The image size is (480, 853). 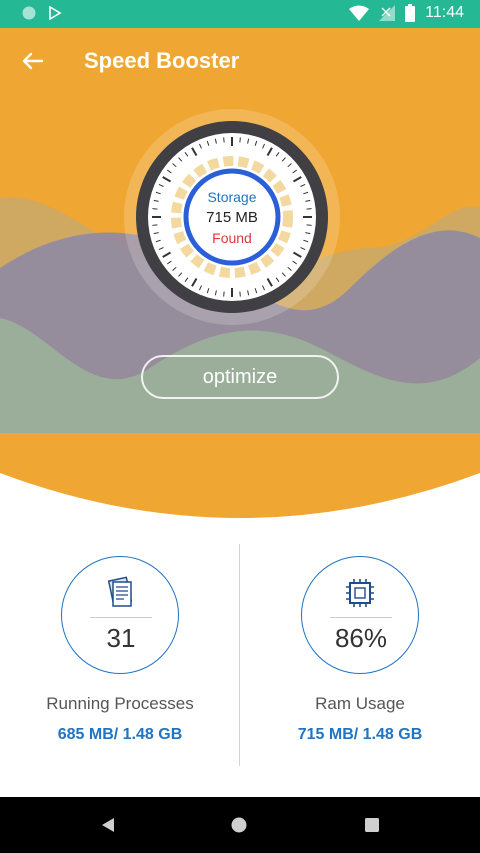 What do you see at coordinates (240, 377) in the screenshot?
I see `optimize-button: optimize` at bounding box center [240, 377].